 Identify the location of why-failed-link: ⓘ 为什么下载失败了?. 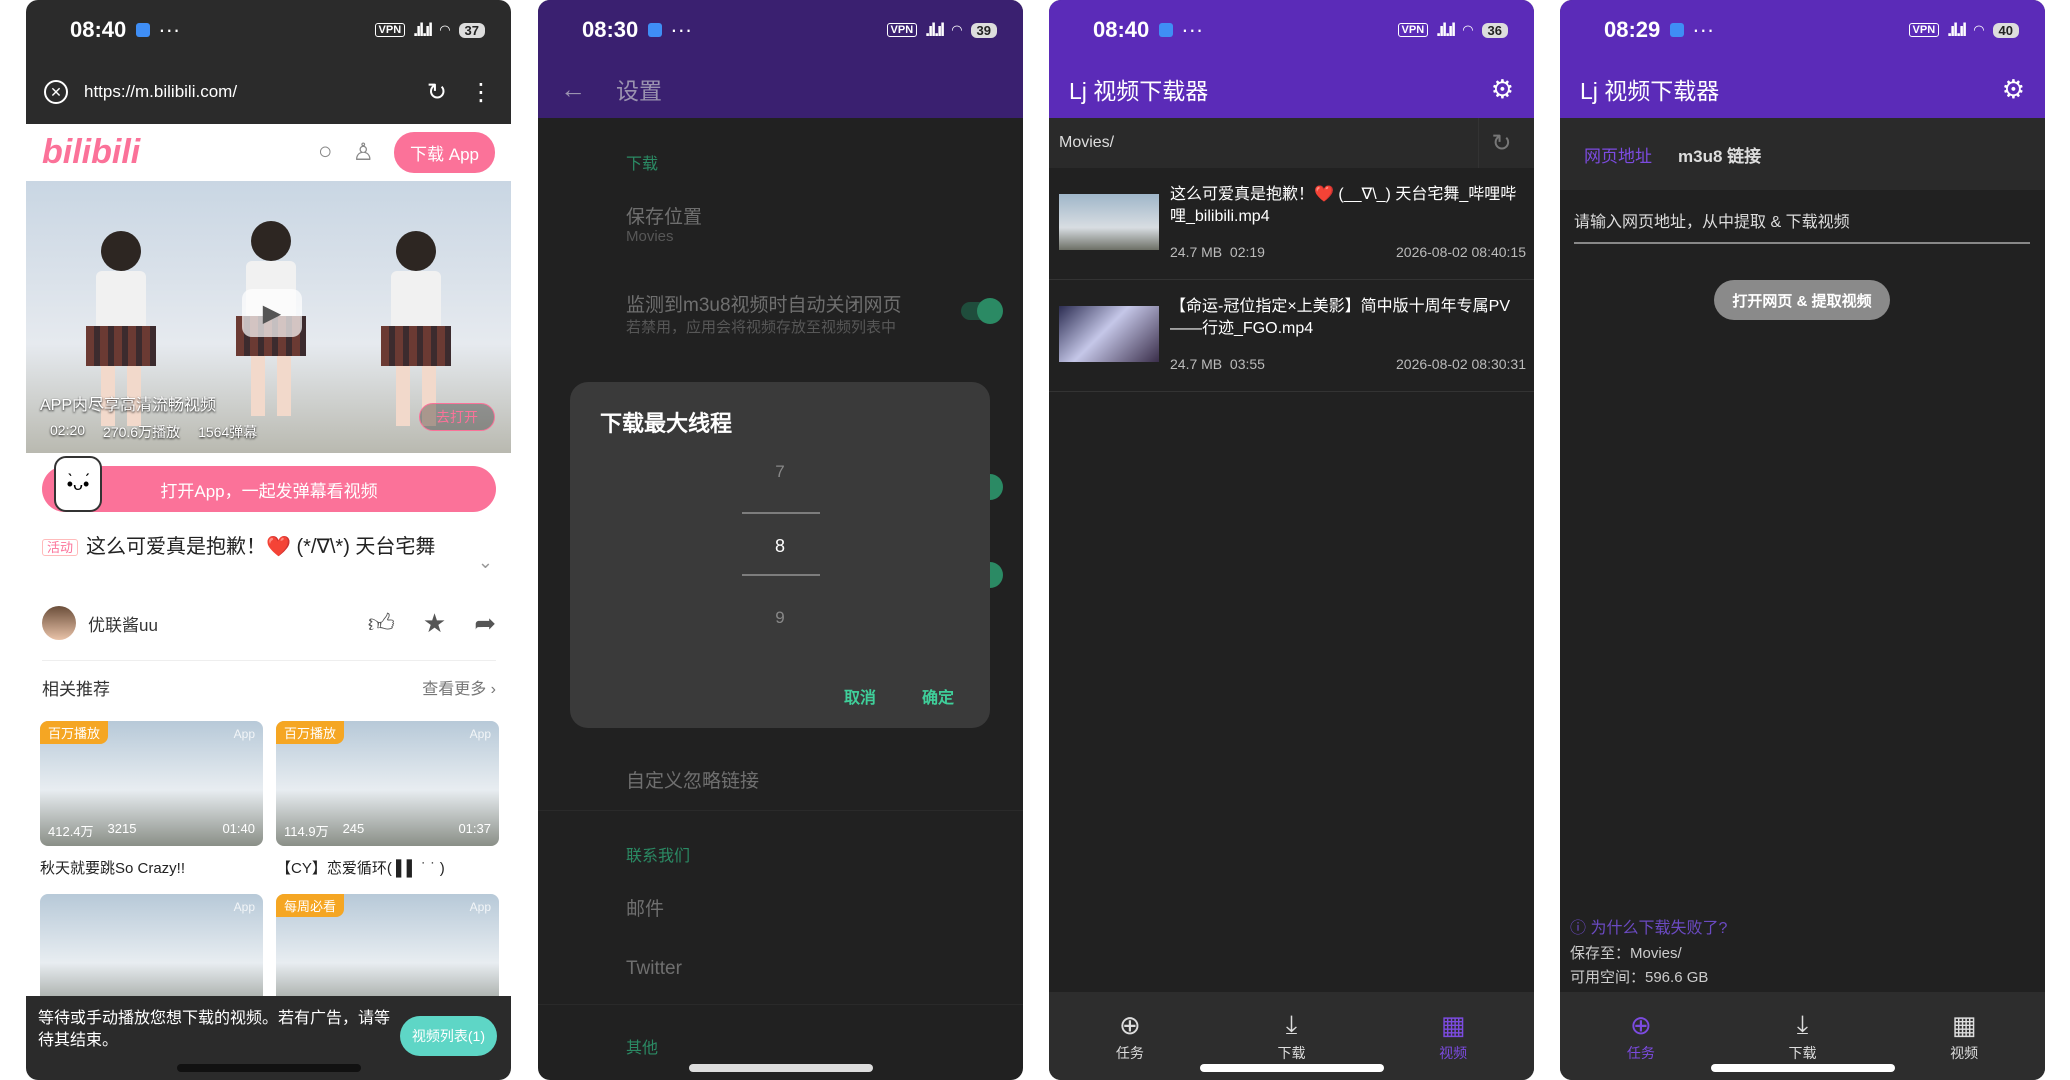
(1648, 926).